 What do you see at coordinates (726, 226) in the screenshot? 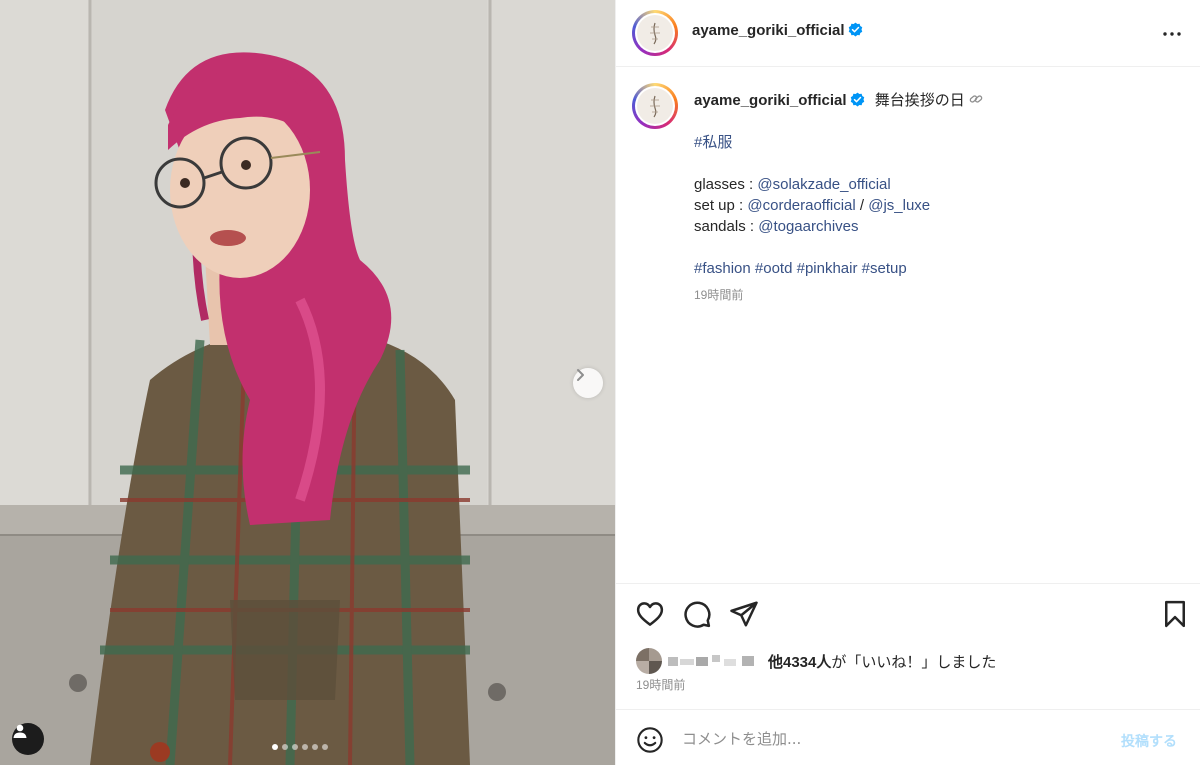
I see `credit-label: sandals :` at bounding box center [726, 226].